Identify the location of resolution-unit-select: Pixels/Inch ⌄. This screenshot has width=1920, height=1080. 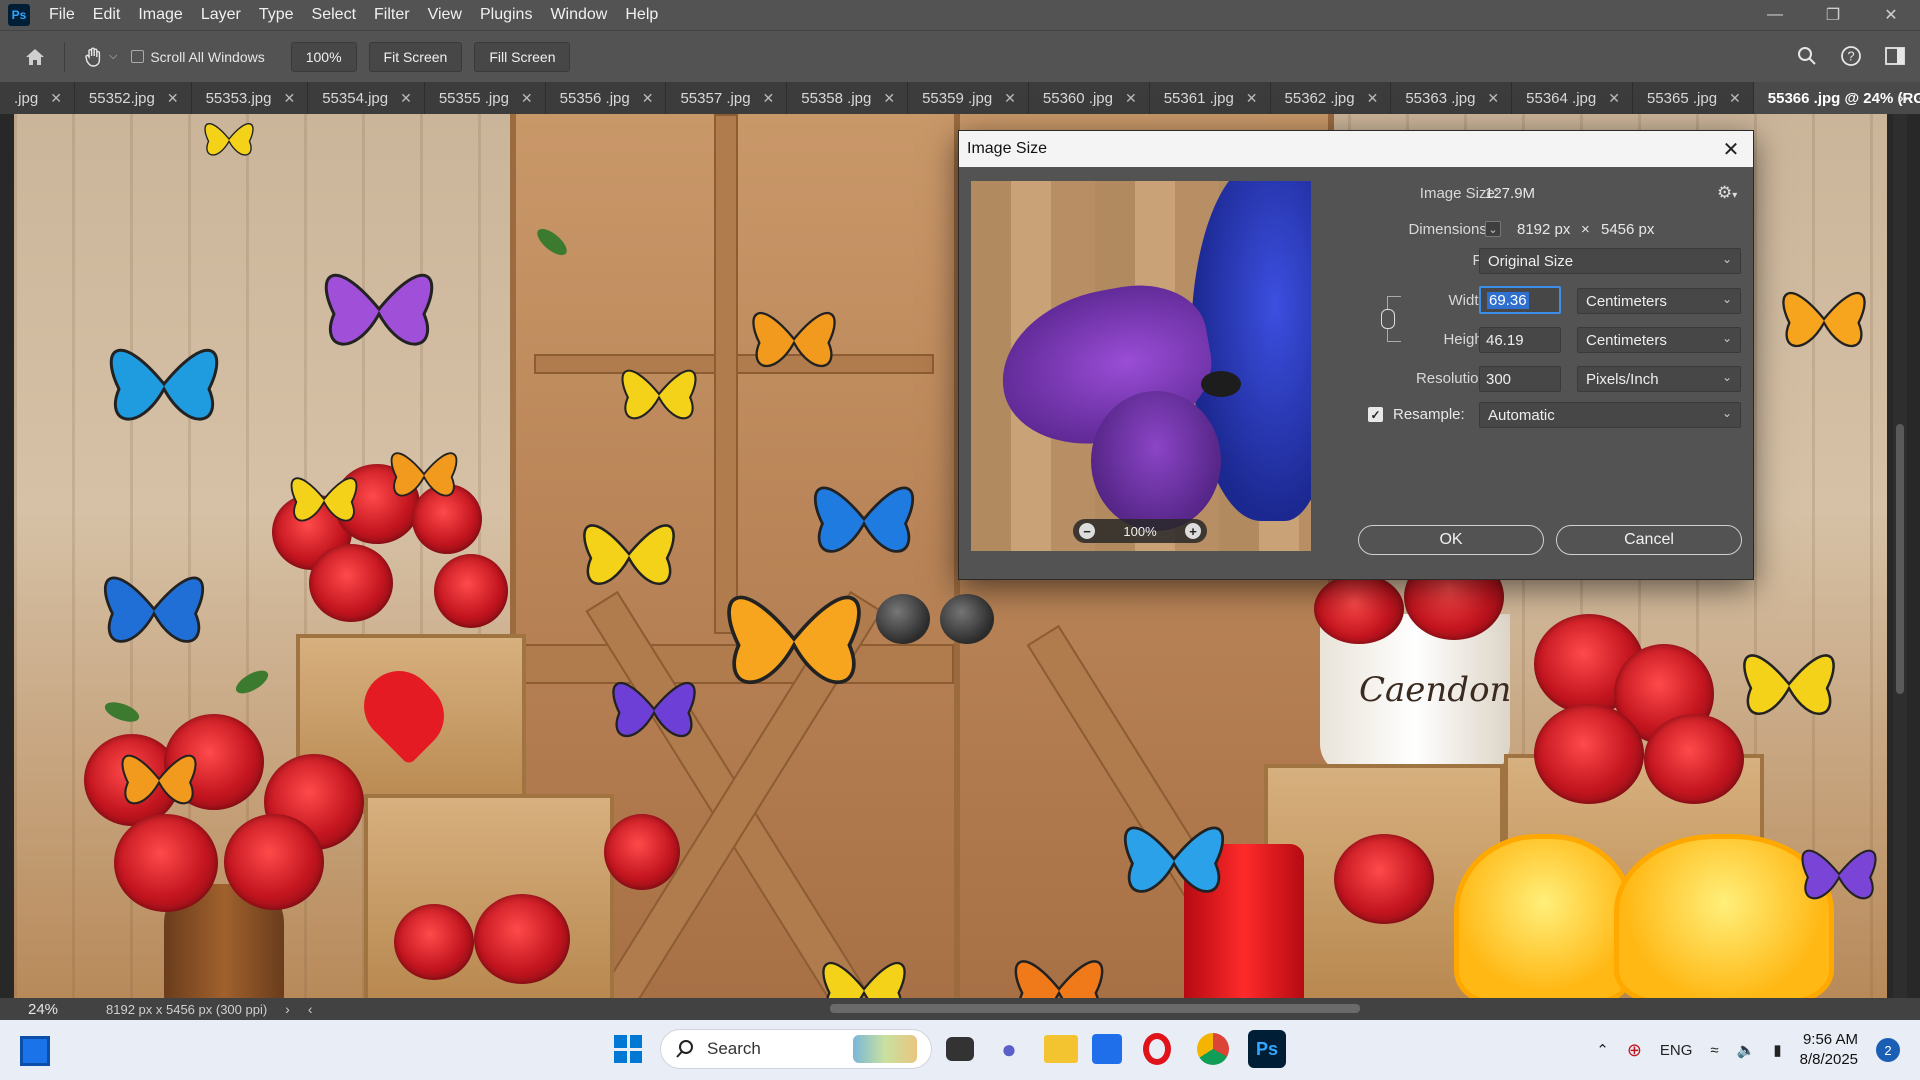
(1659, 379).